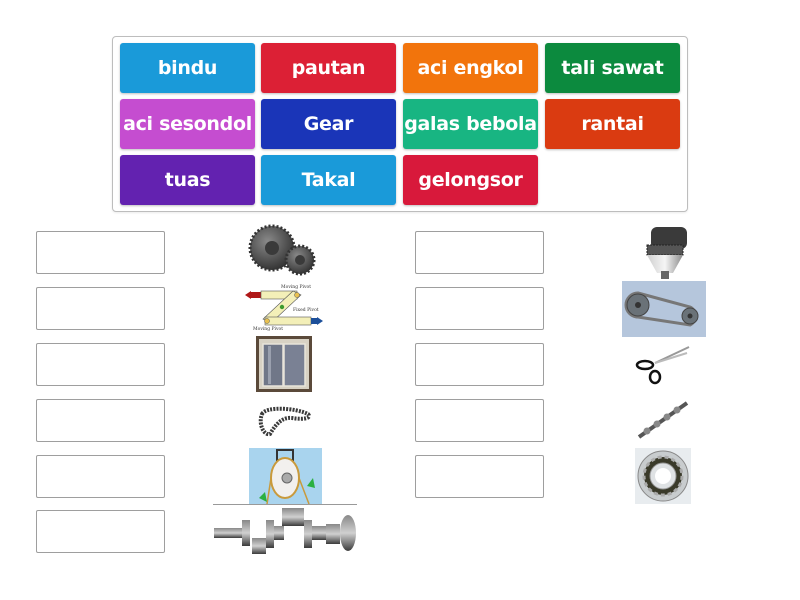  I want to click on moving-pivot-label-top: Moving Pivot, so click(296, 287).